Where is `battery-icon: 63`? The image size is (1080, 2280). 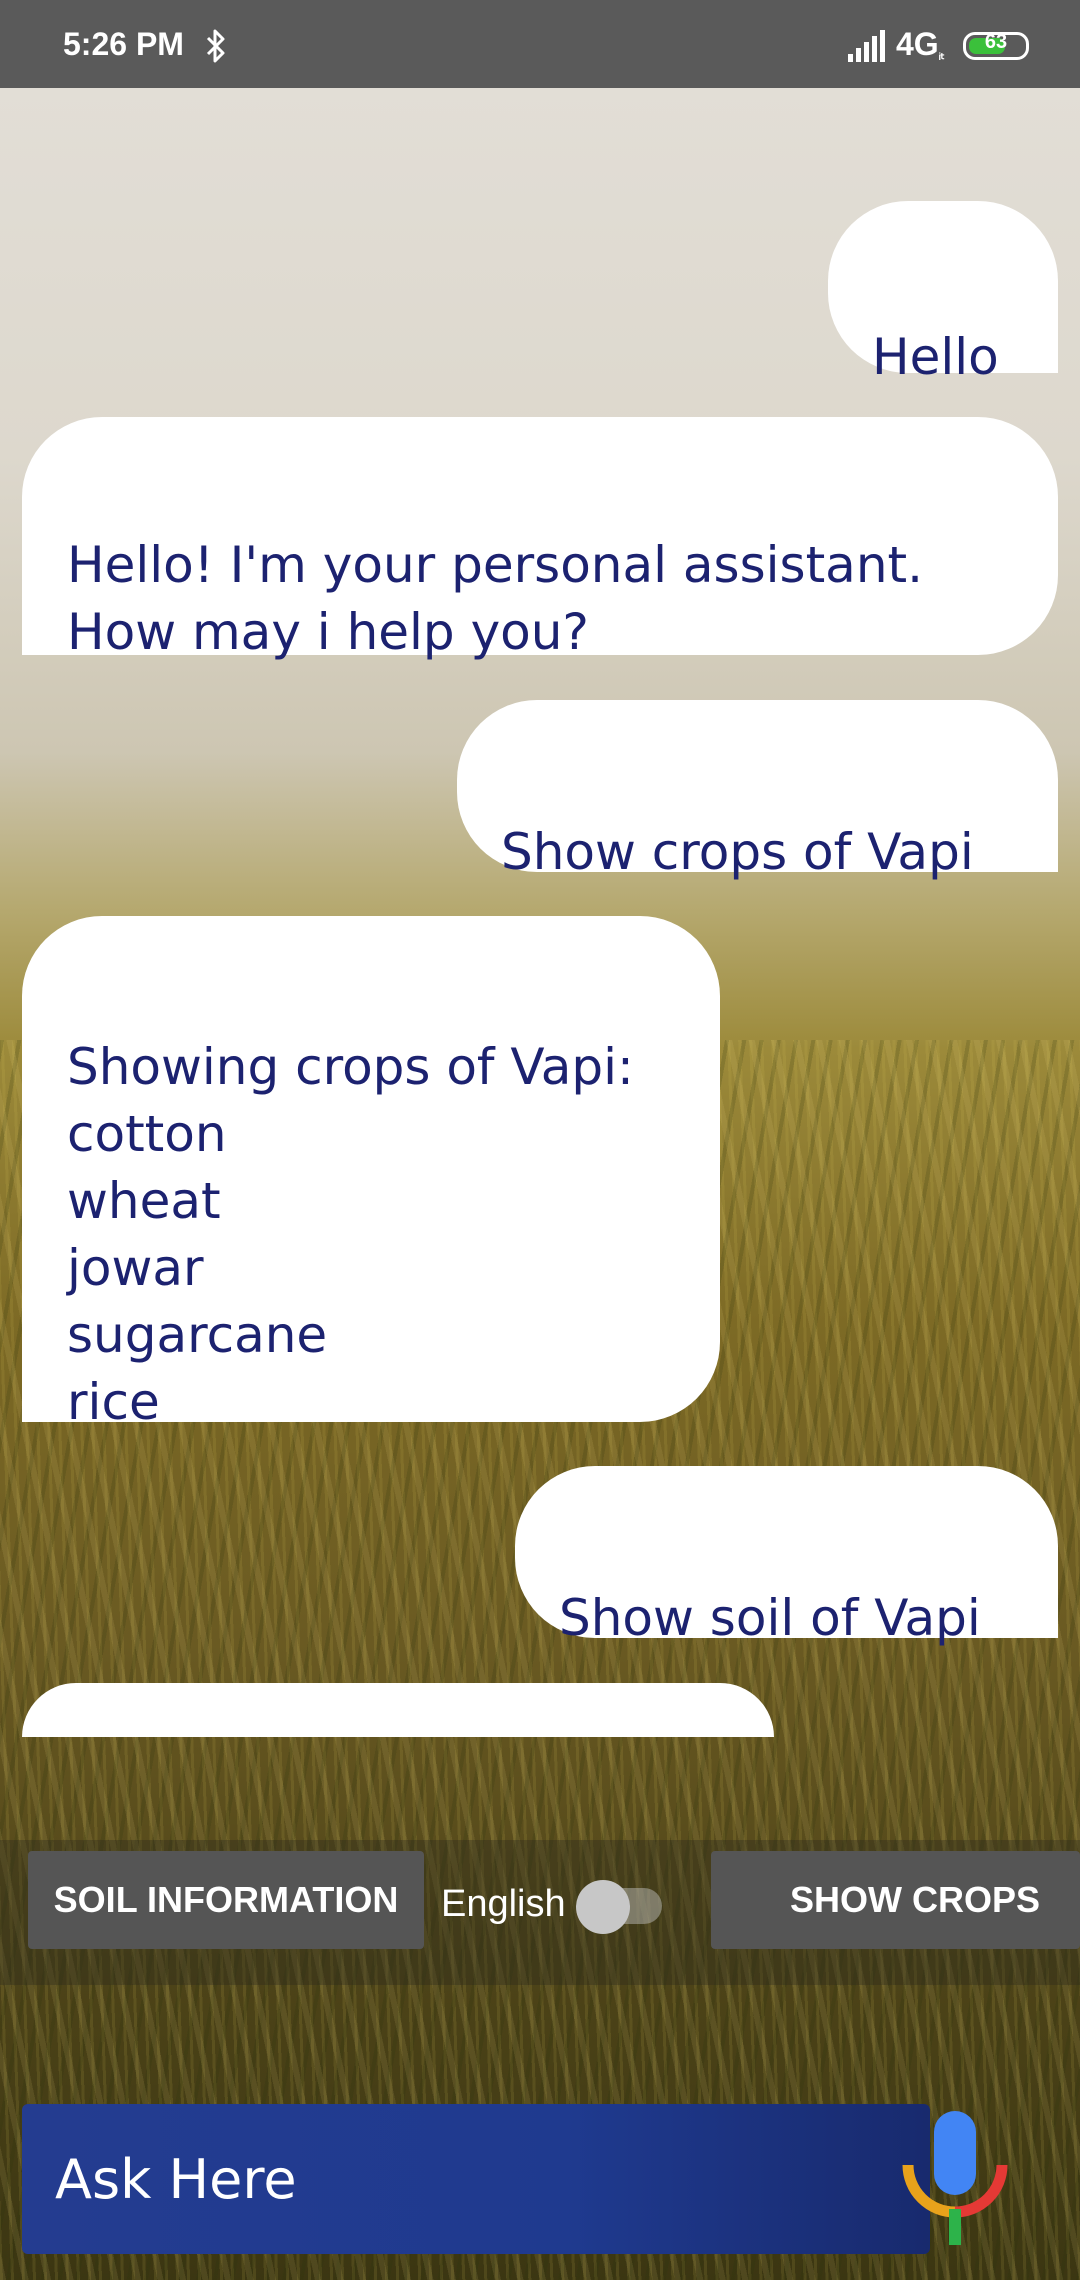
battery-icon: 63 is located at coordinates (996, 45).